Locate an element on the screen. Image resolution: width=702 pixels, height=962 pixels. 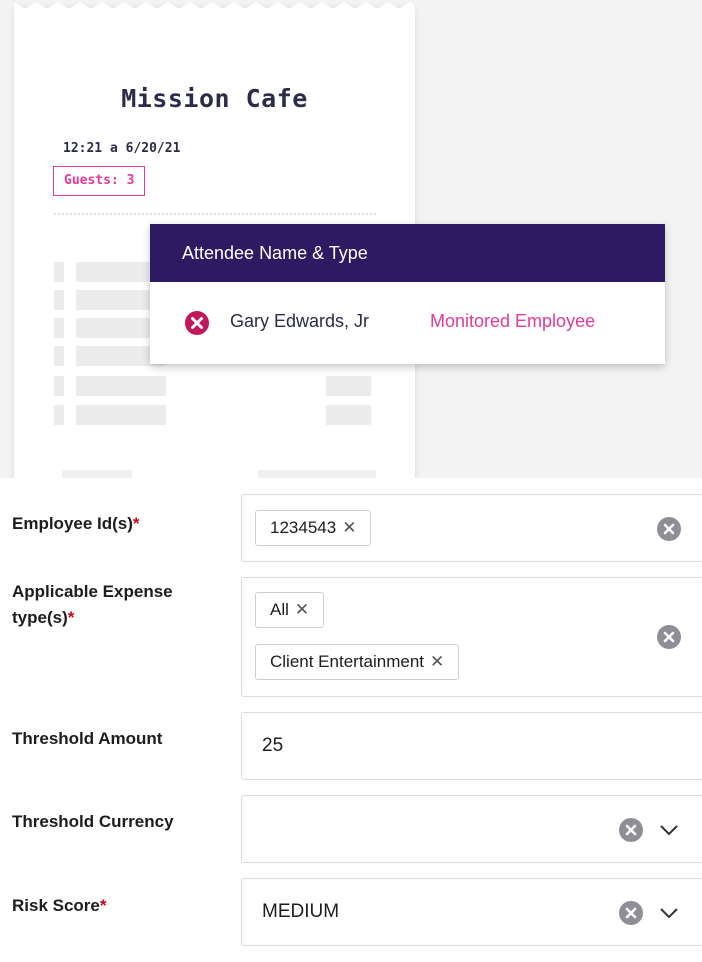
clear-threshold-currency-icon is located at coordinates (631, 830).